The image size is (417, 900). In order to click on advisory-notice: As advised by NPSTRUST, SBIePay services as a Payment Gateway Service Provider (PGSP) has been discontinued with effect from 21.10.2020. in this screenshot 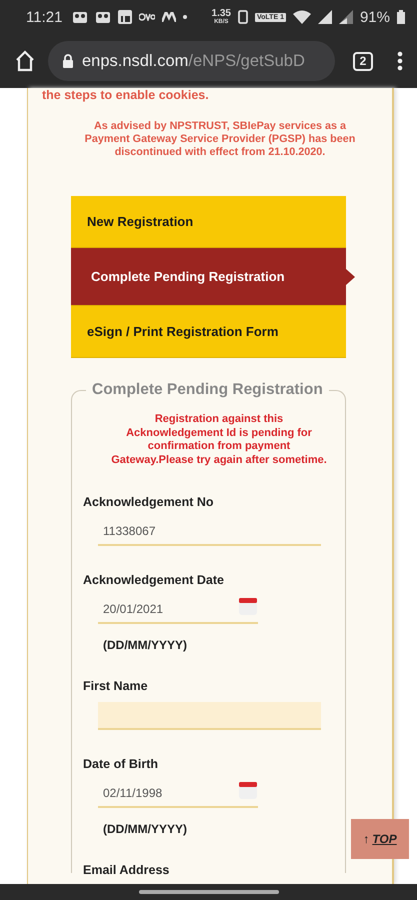, I will do `click(220, 139)`.